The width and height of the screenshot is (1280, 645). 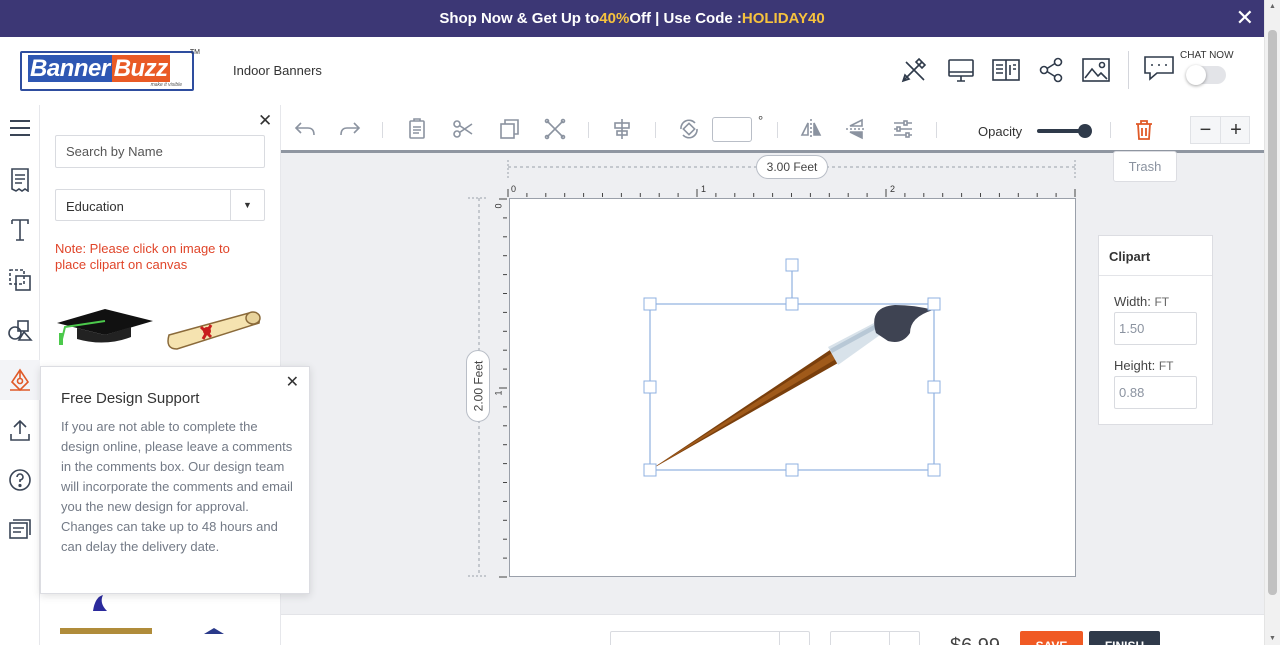 I want to click on copy-icon, so click(x=509, y=129).